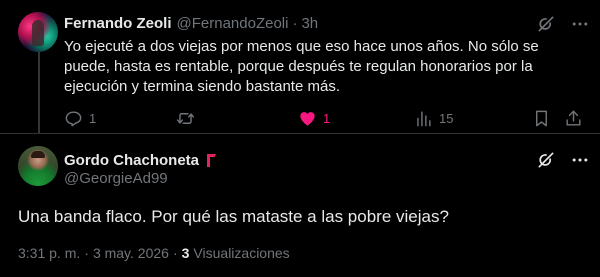  I want to click on like-button: 1, so click(314, 118).